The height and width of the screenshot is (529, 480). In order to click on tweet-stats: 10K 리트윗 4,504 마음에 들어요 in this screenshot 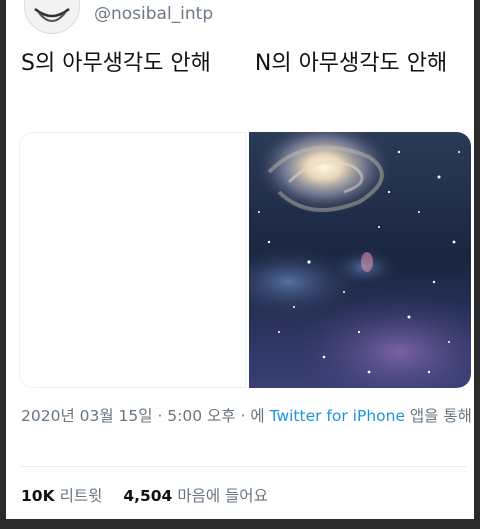, I will do `click(152, 495)`.